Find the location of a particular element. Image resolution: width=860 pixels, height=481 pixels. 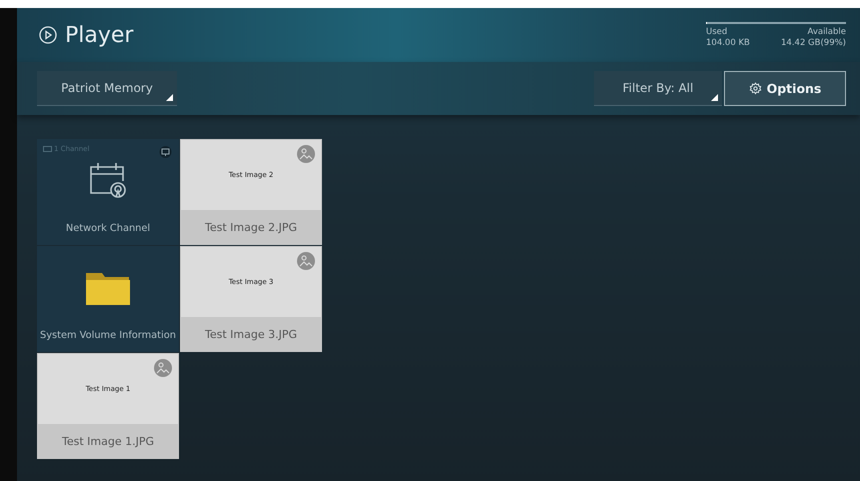

used-value: 104.00 KB is located at coordinates (728, 43).